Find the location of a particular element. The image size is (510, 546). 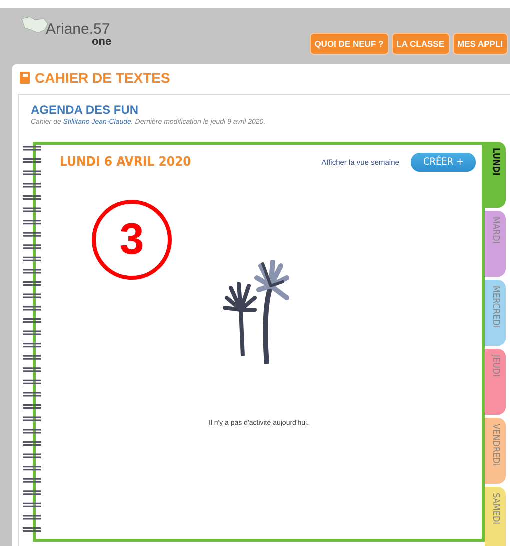

day-title: LUNDI 6 AVRIL 2020 is located at coordinates (126, 162).